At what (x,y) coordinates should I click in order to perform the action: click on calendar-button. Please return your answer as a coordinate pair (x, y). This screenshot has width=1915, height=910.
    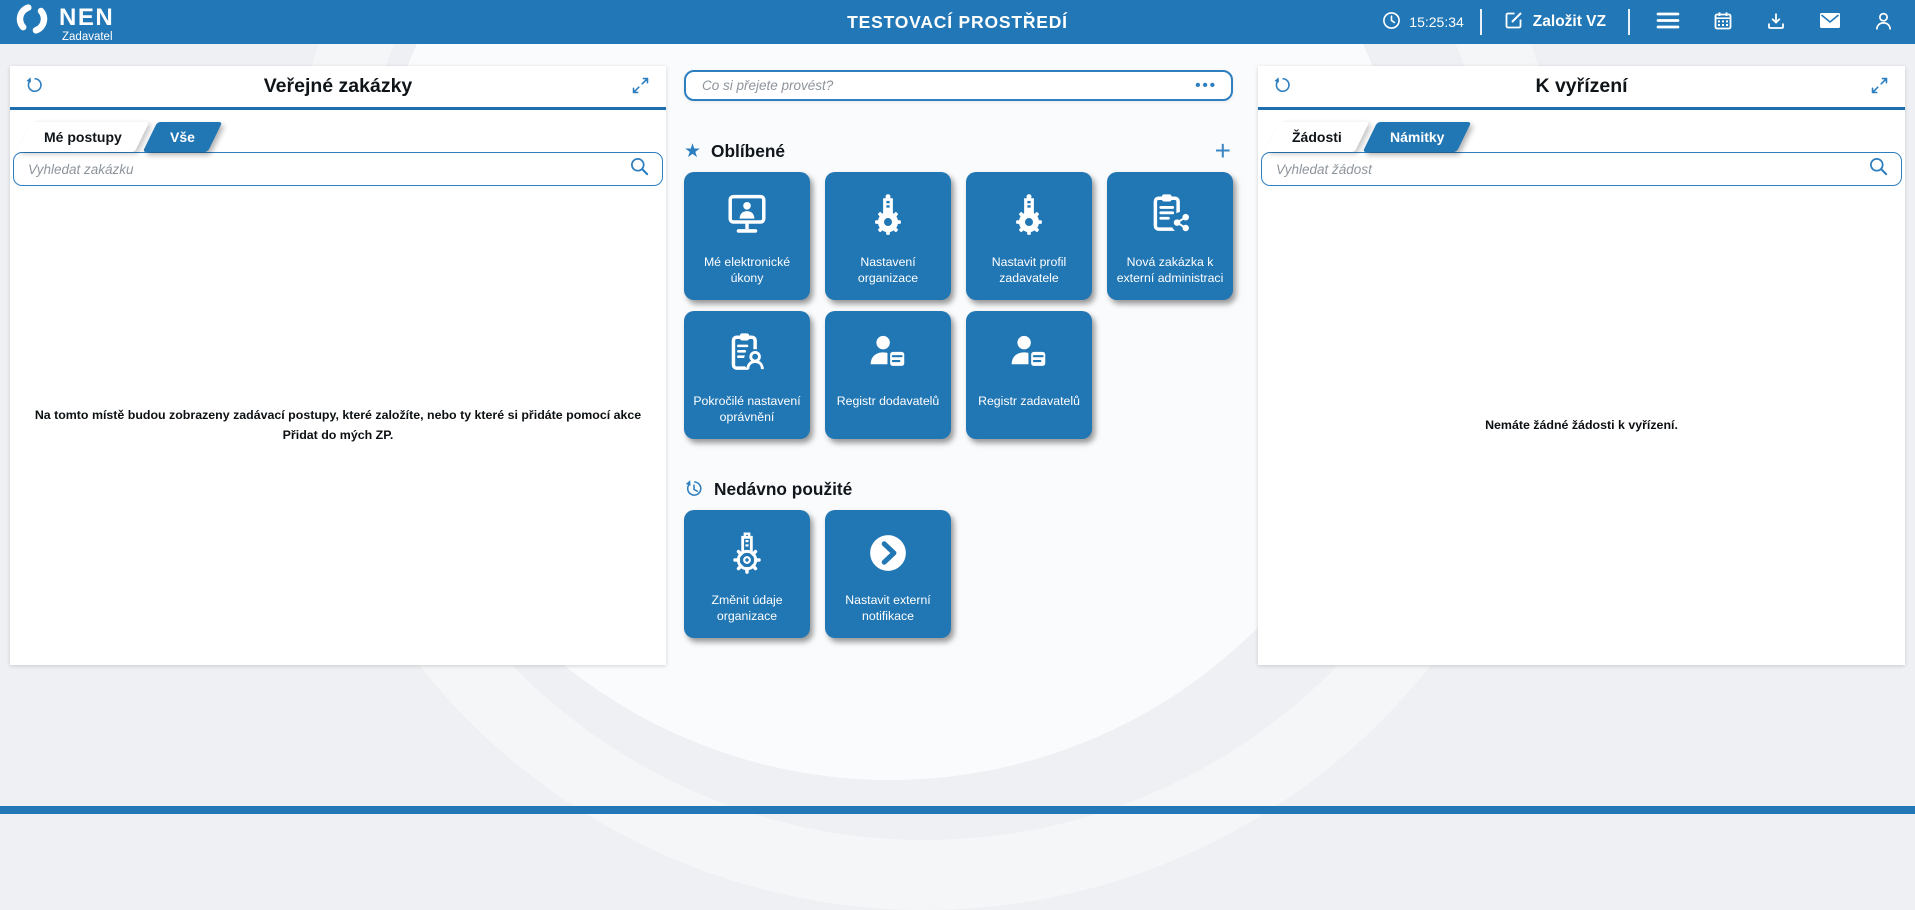
    Looking at the image, I should click on (1723, 22).